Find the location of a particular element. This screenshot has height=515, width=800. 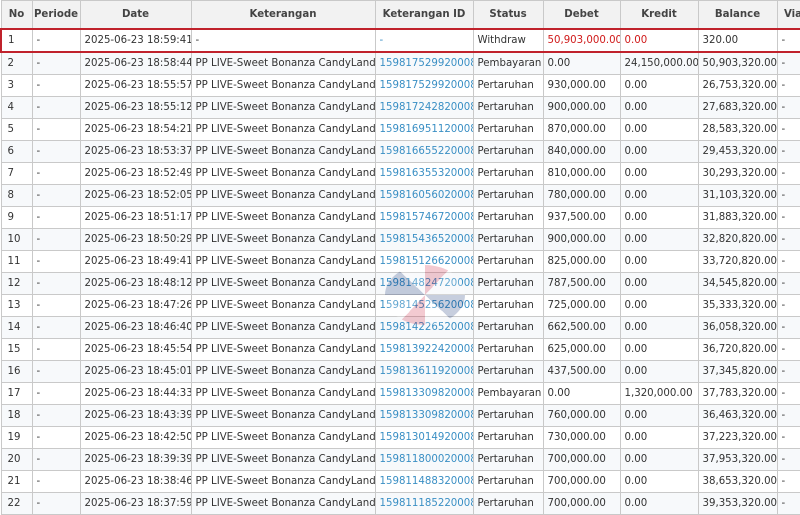

cell-date: 2025-06-23 18:37:59 is located at coordinates (135, 503).